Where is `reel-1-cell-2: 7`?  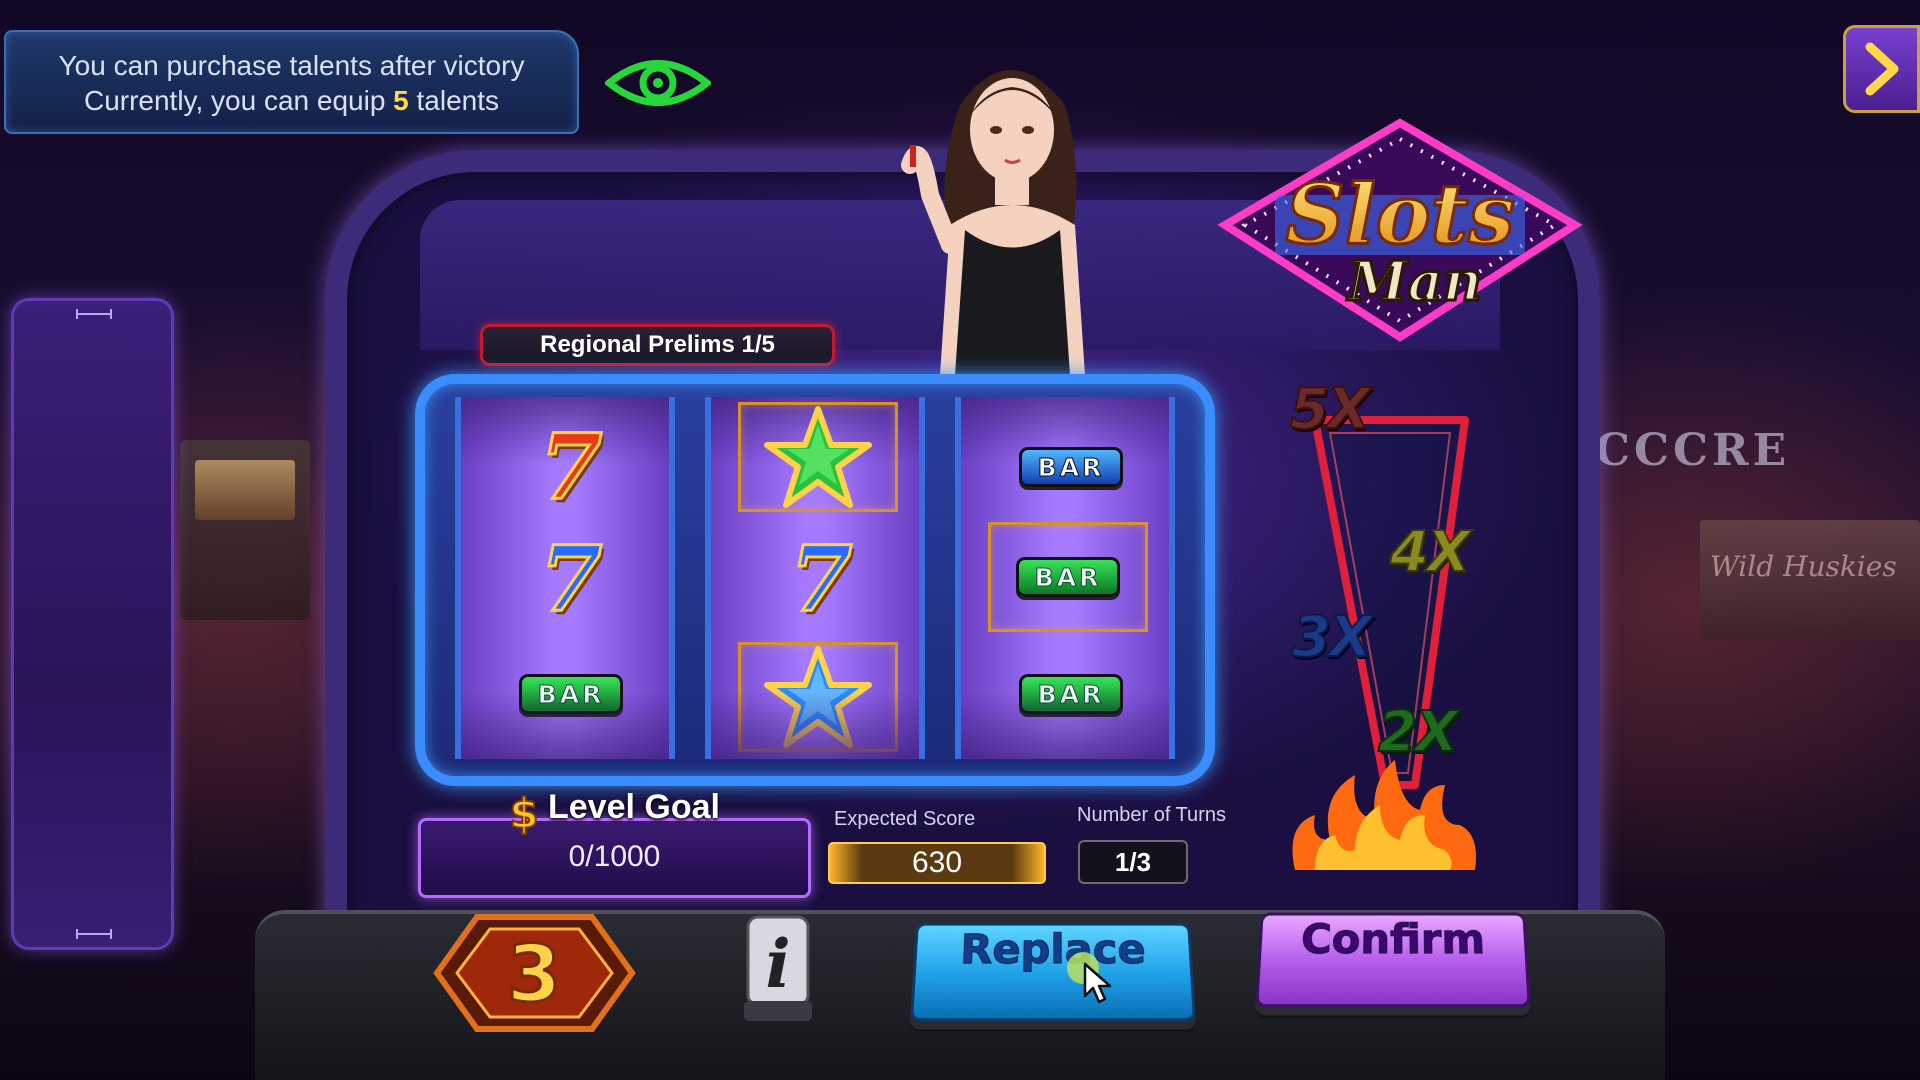 reel-1-cell-2: 7 is located at coordinates (571, 579).